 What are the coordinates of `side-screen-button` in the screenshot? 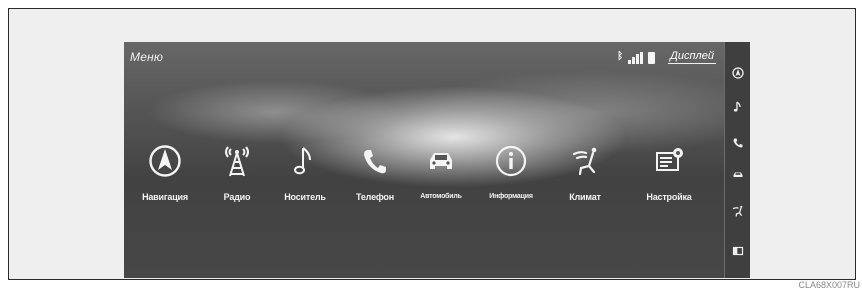 It's located at (738, 251).